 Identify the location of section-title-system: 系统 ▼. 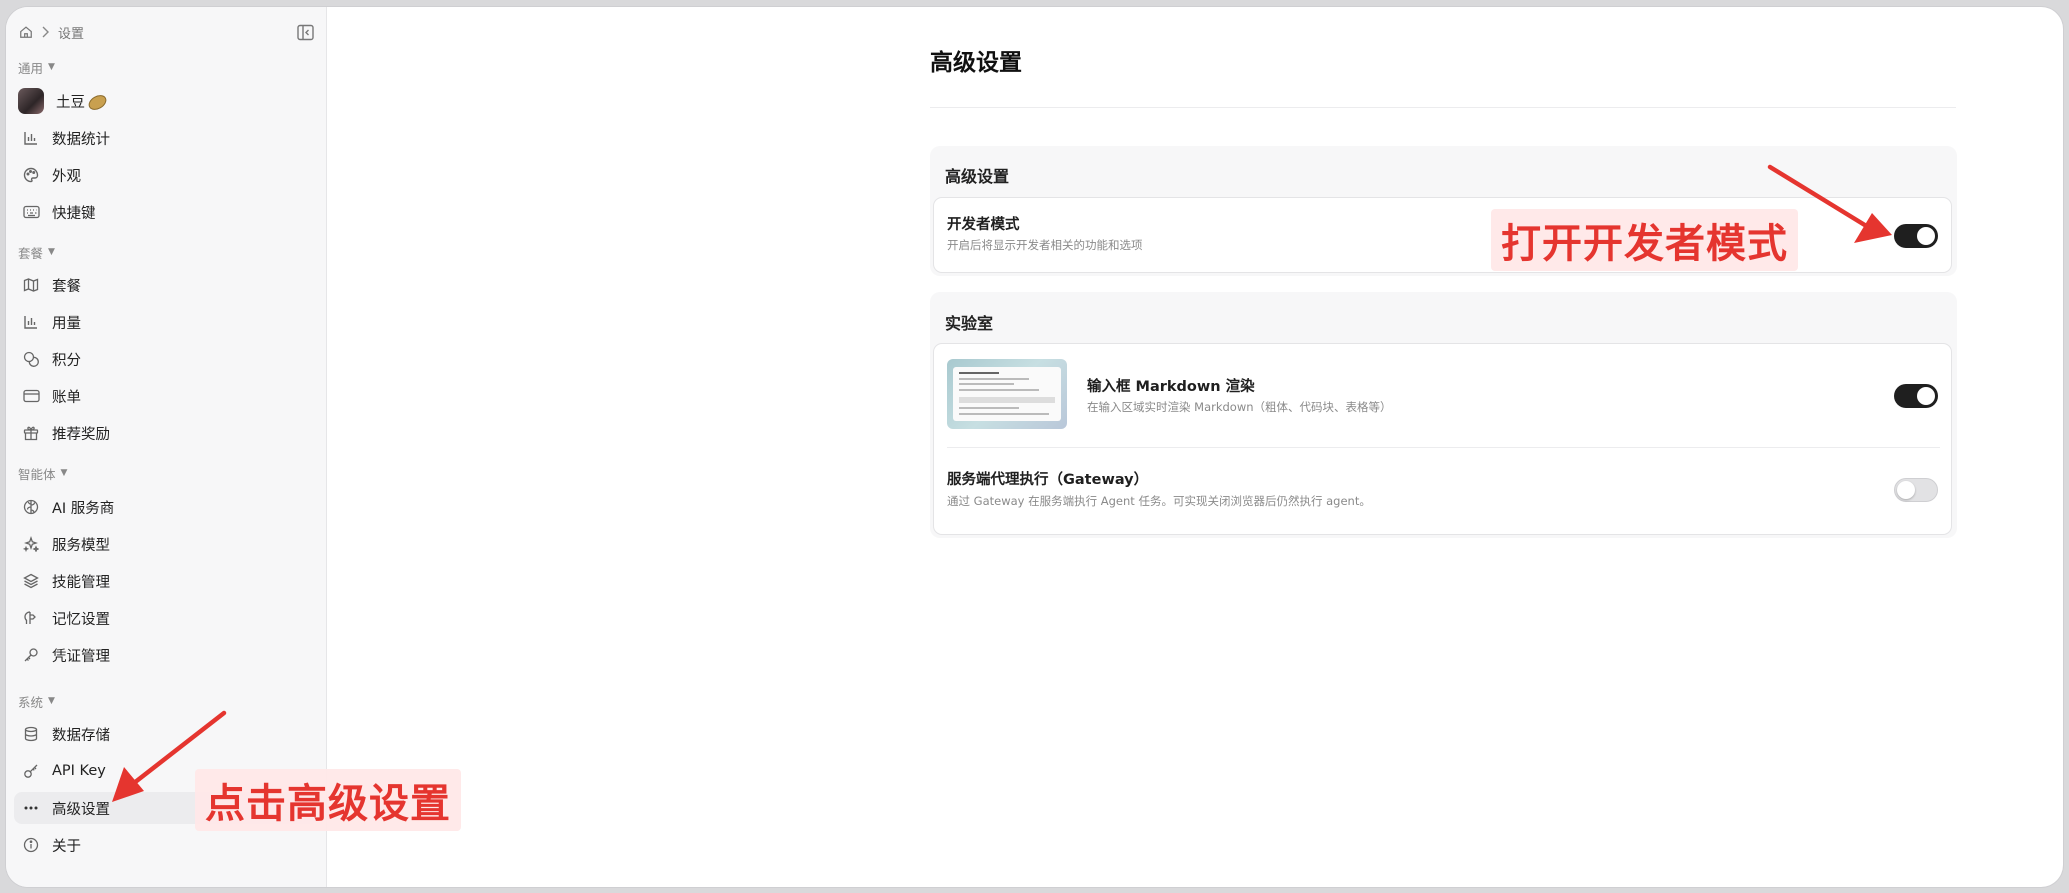
(36, 701).